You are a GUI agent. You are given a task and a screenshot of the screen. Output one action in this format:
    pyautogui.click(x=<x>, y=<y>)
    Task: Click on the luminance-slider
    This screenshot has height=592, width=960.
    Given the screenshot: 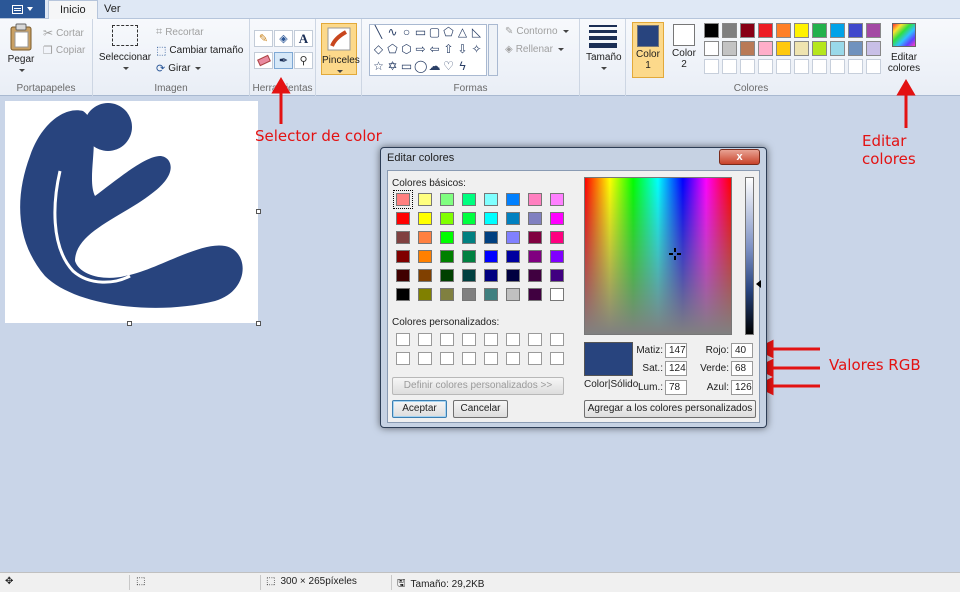 What is the action you would take?
    pyautogui.click(x=749, y=256)
    